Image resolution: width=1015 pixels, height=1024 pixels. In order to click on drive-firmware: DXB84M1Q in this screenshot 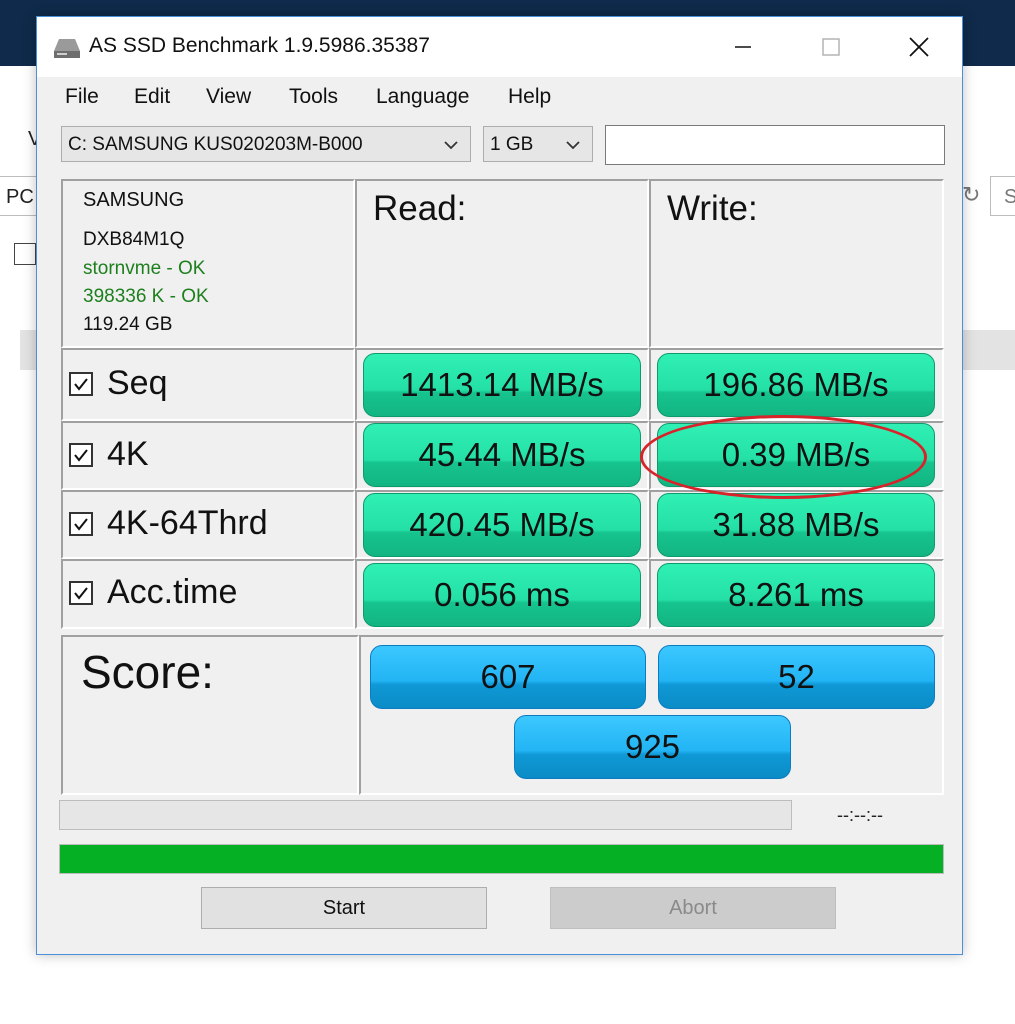, I will do `click(134, 239)`.